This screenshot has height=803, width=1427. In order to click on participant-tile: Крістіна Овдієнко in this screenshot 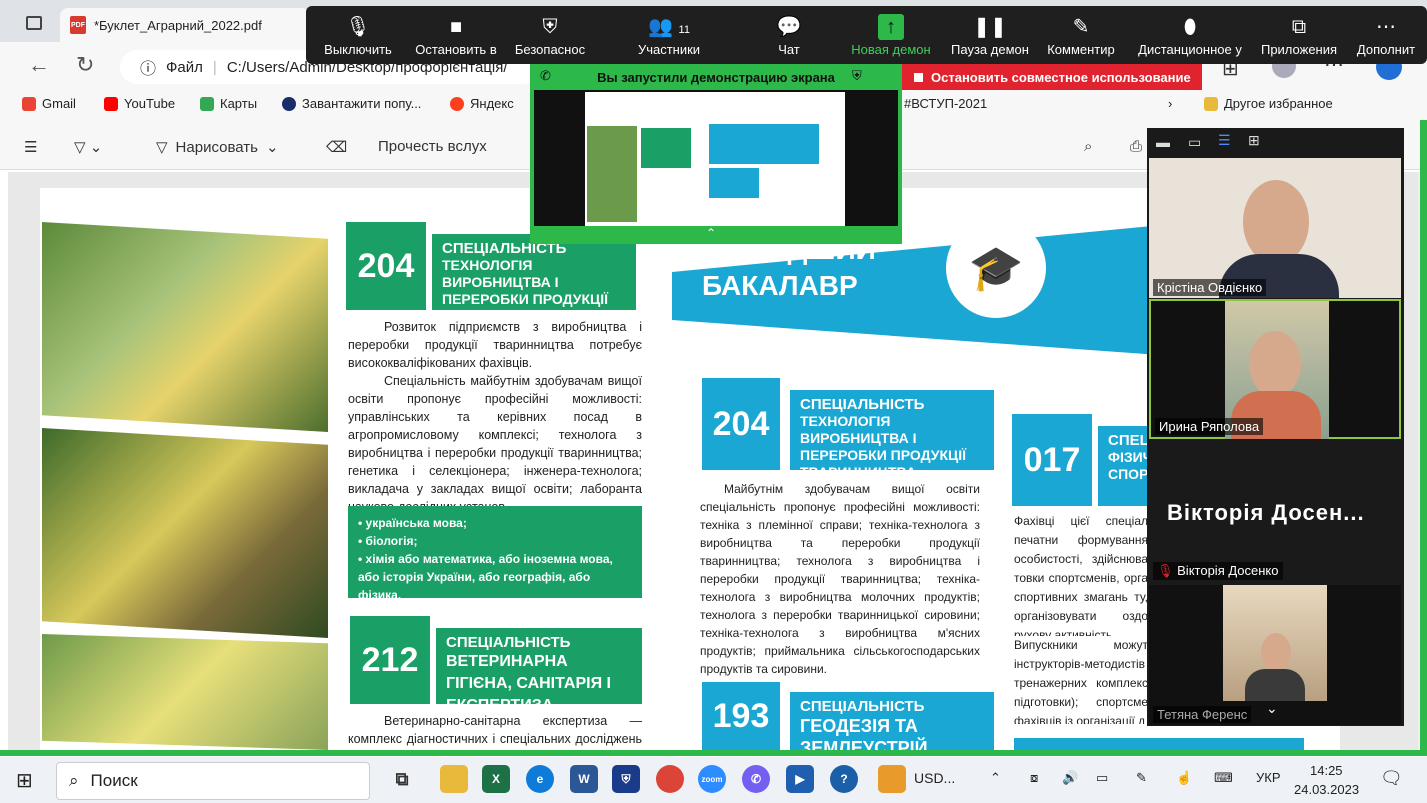, I will do `click(1275, 228)`.